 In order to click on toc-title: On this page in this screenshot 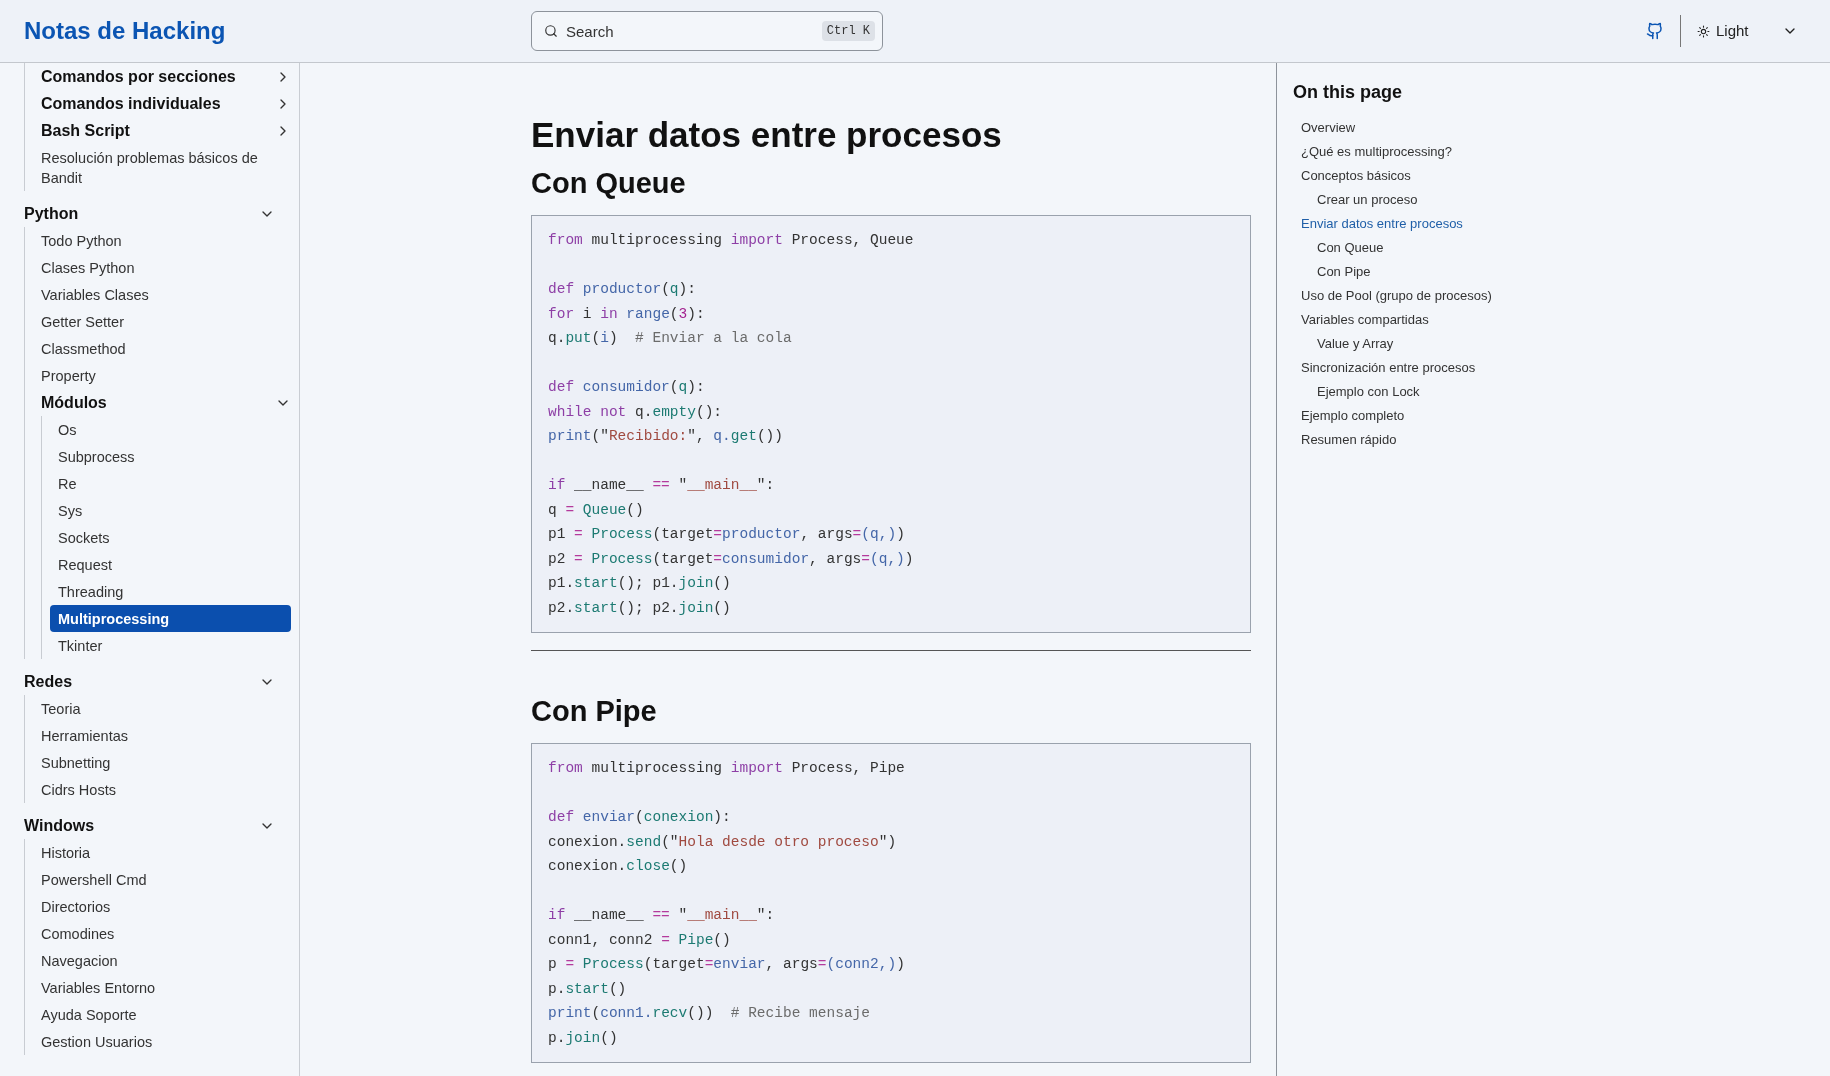, I will do `click(1347, 92)`.